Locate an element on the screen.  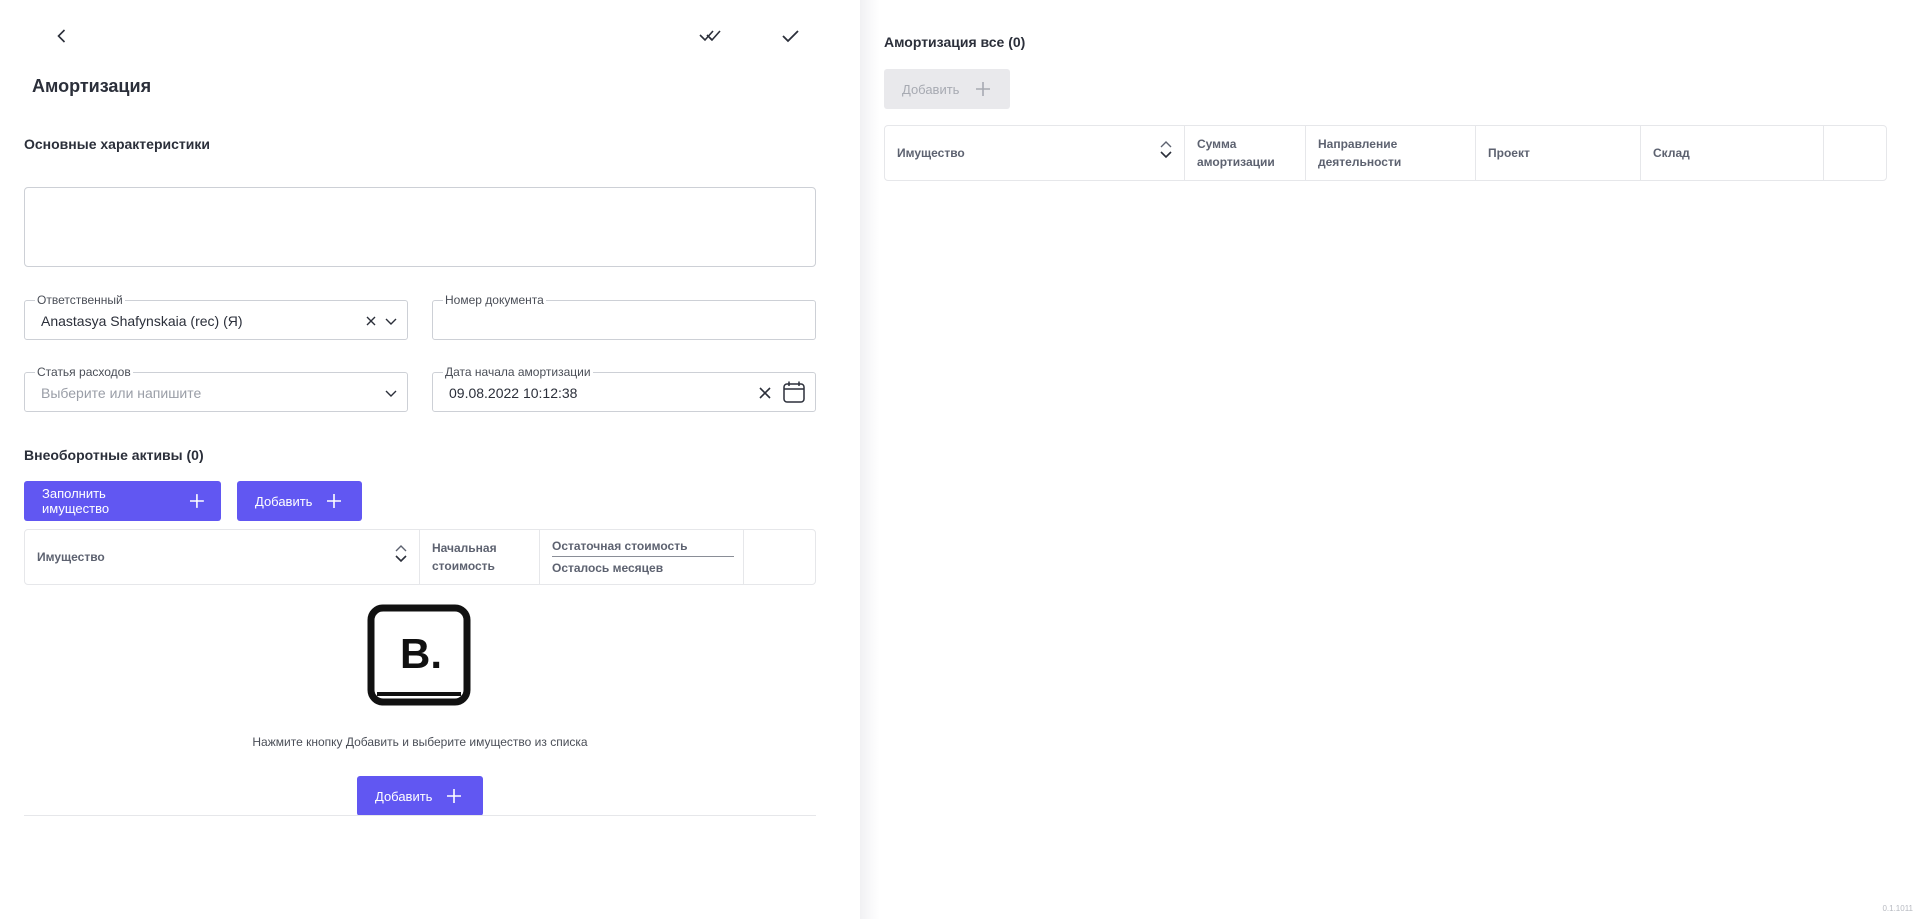
column-warehouse-label: Склад is located at coordinates (1671, 153).